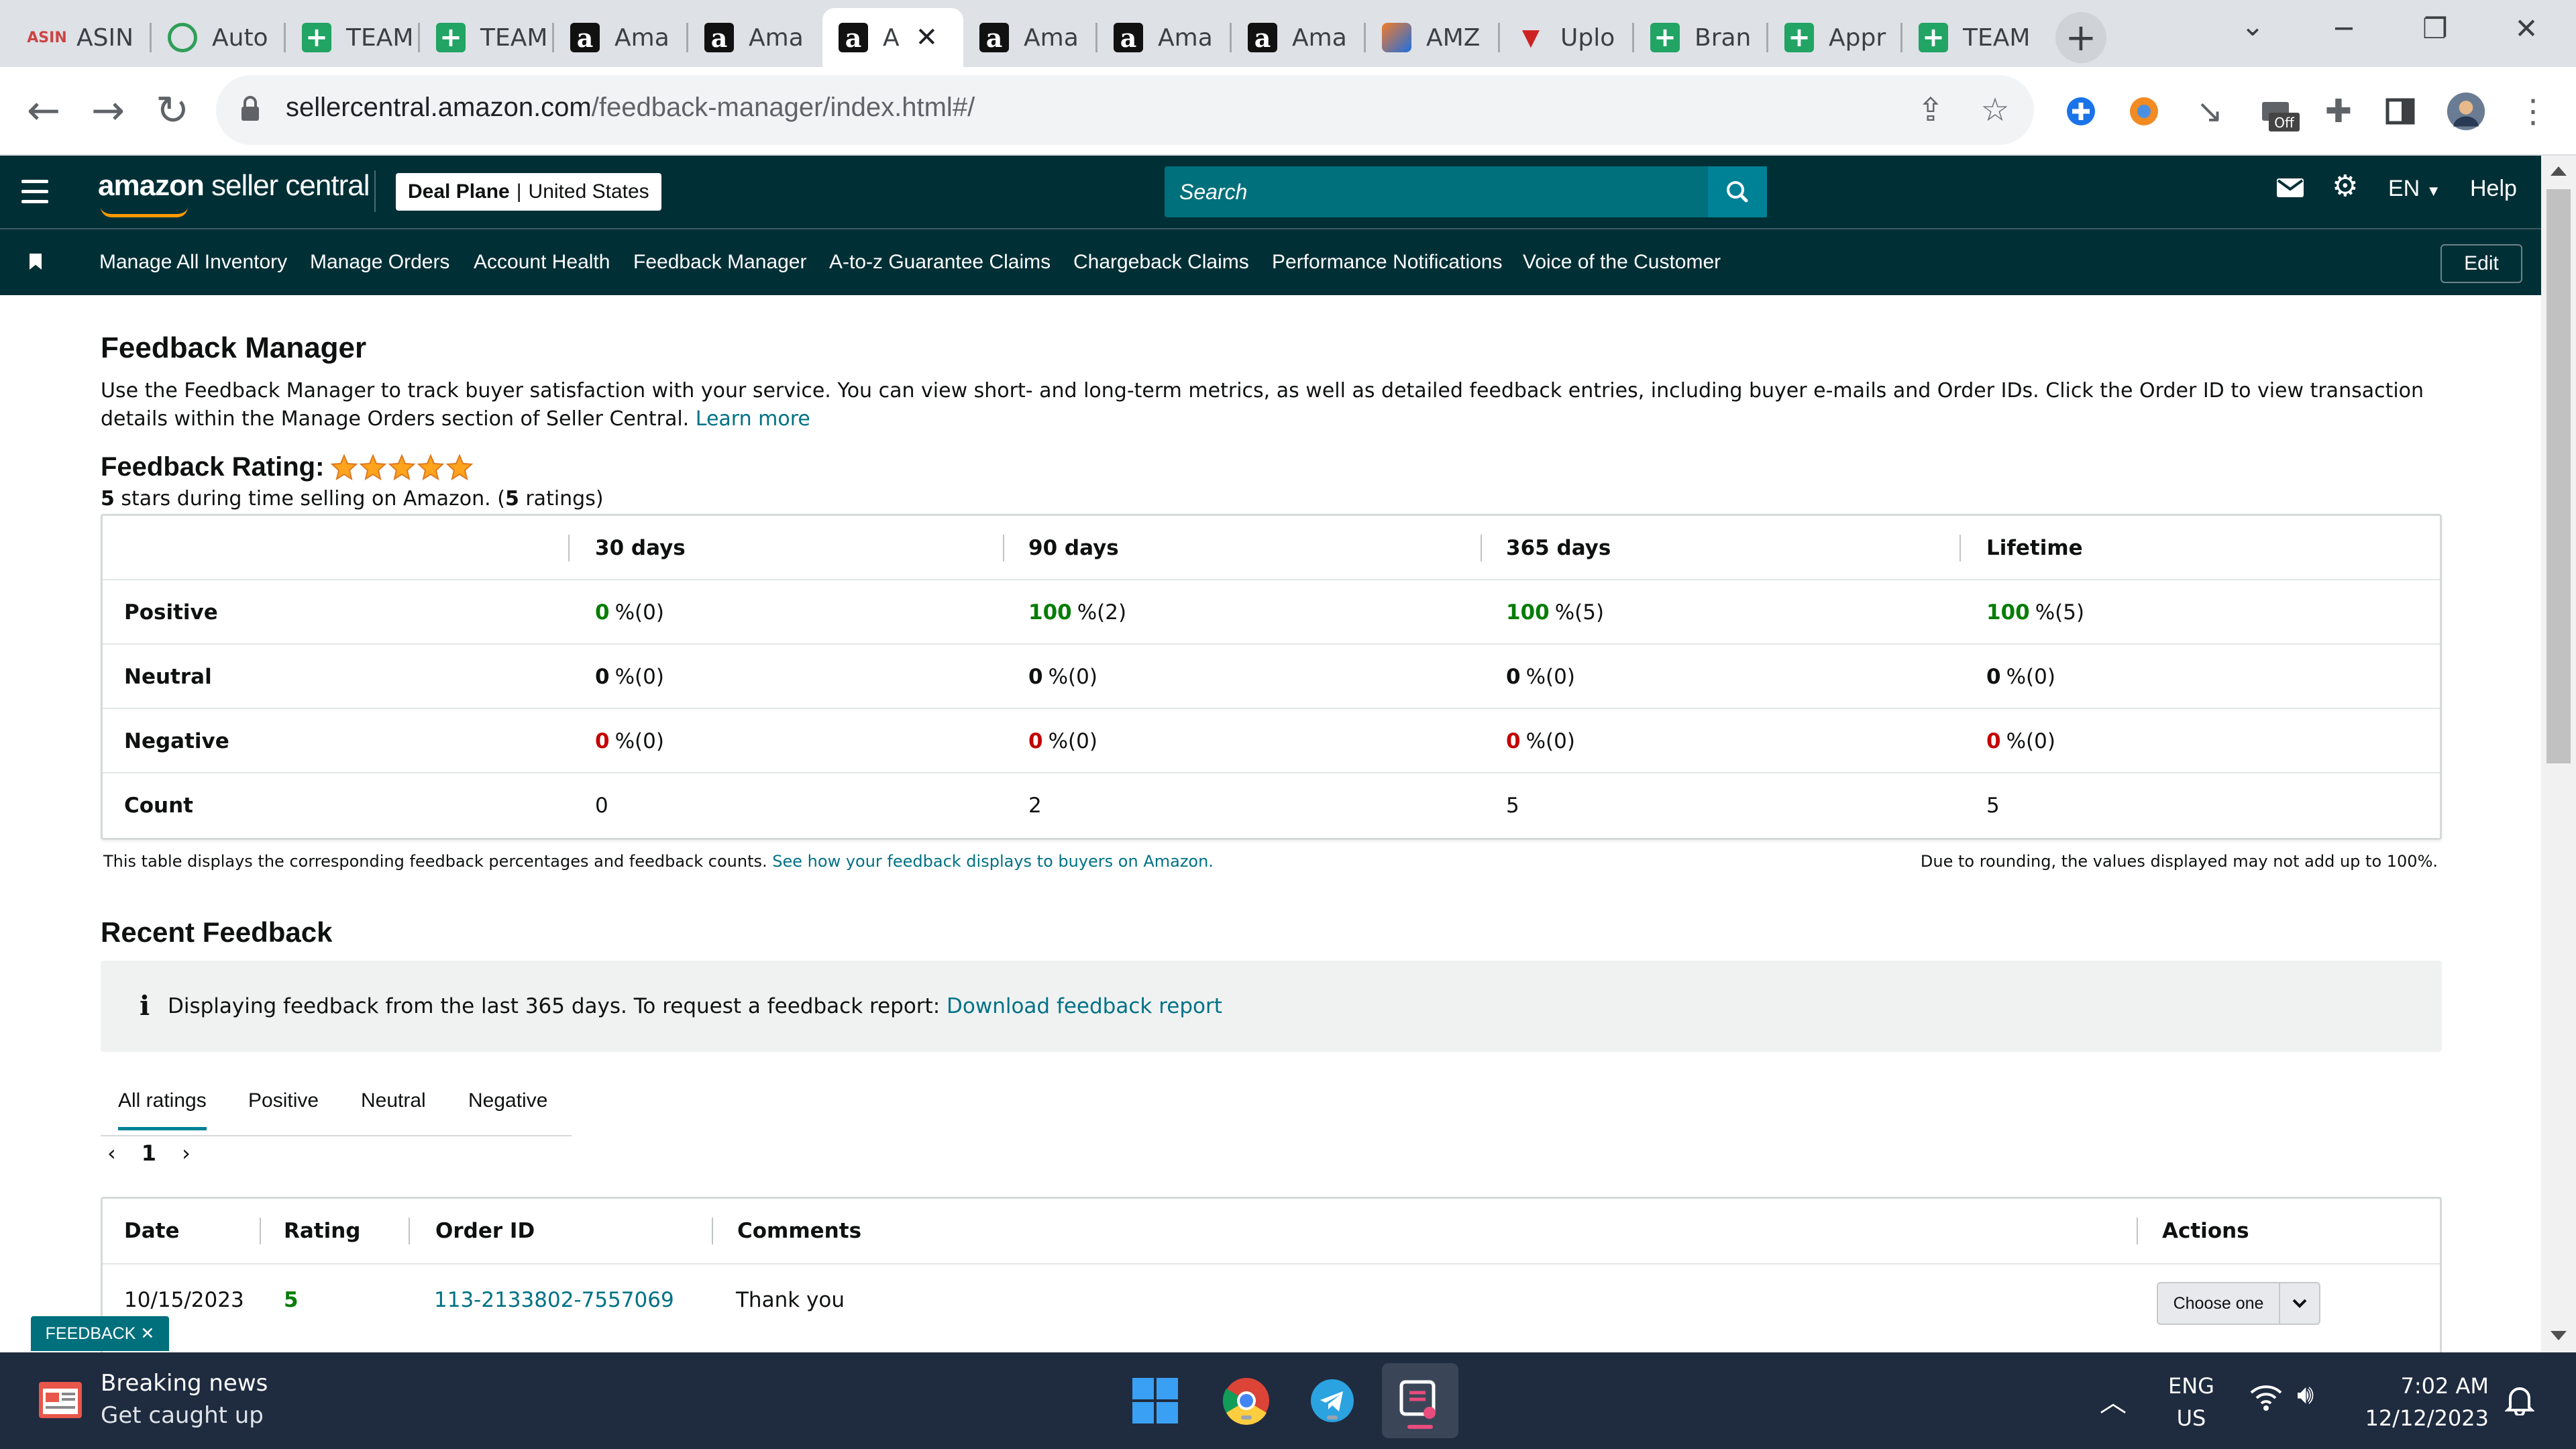  What do you see at coordinates (149, 1153) in the screenshot?
I see `current-page: 1` at bounding box center [149, 1153].